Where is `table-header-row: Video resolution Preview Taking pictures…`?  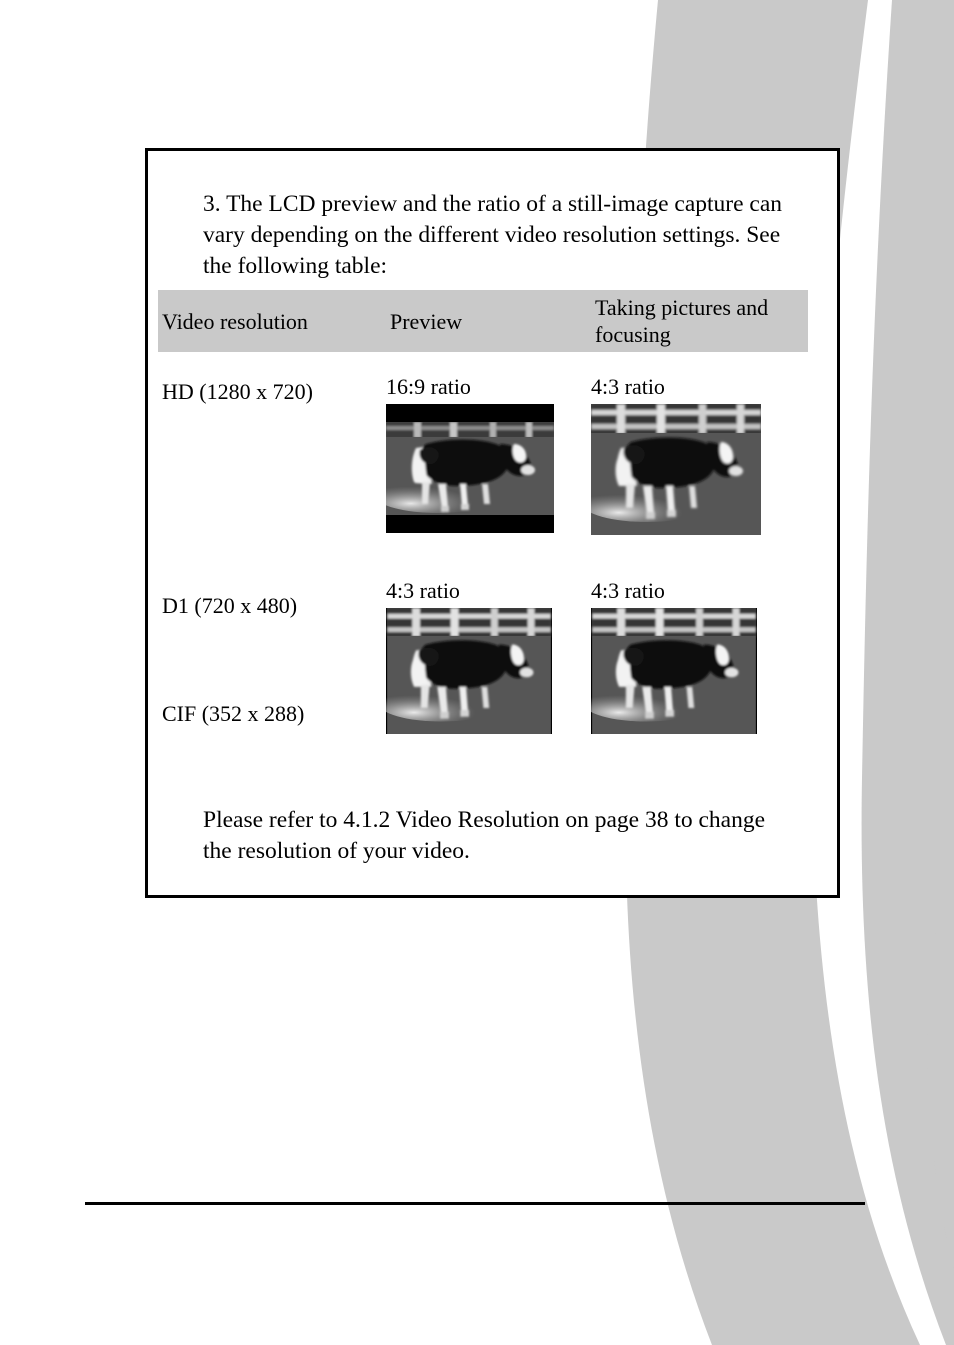 table-header-row: Video resolution Preview Taking pictures… is located at coordinates (483, 321).